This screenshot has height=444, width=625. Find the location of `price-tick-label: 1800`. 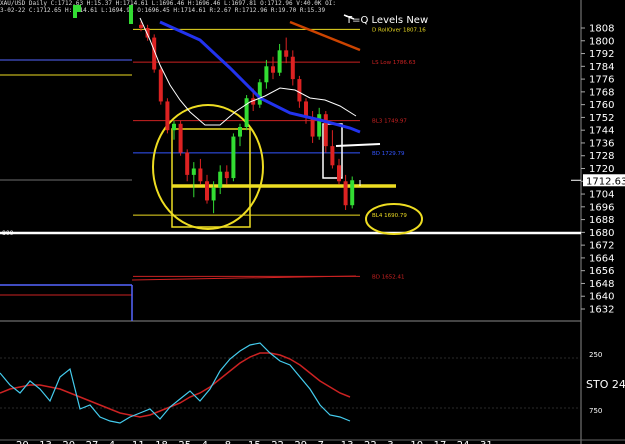

price-tick-label: 1800 is located at coordinates (601, 41).